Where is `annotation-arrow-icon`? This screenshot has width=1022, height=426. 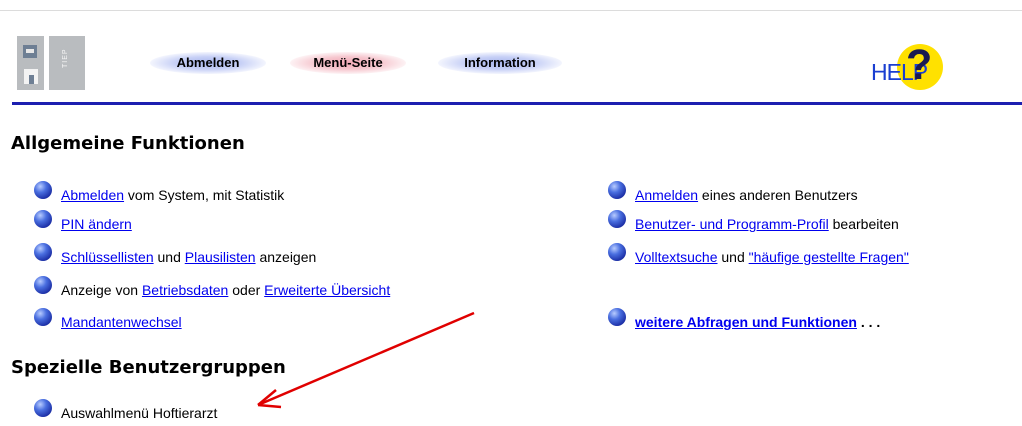
annotation-arrow-icon is located at coordinates (366, 360).